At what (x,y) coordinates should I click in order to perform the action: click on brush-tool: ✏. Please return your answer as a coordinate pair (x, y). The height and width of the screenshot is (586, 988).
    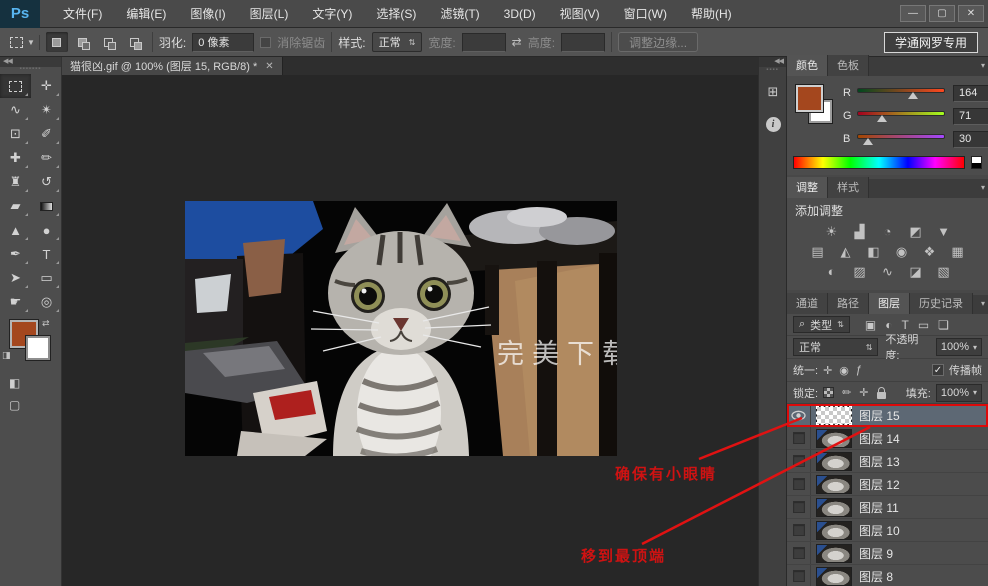
    Looking at the image, I should click on (46, 158).